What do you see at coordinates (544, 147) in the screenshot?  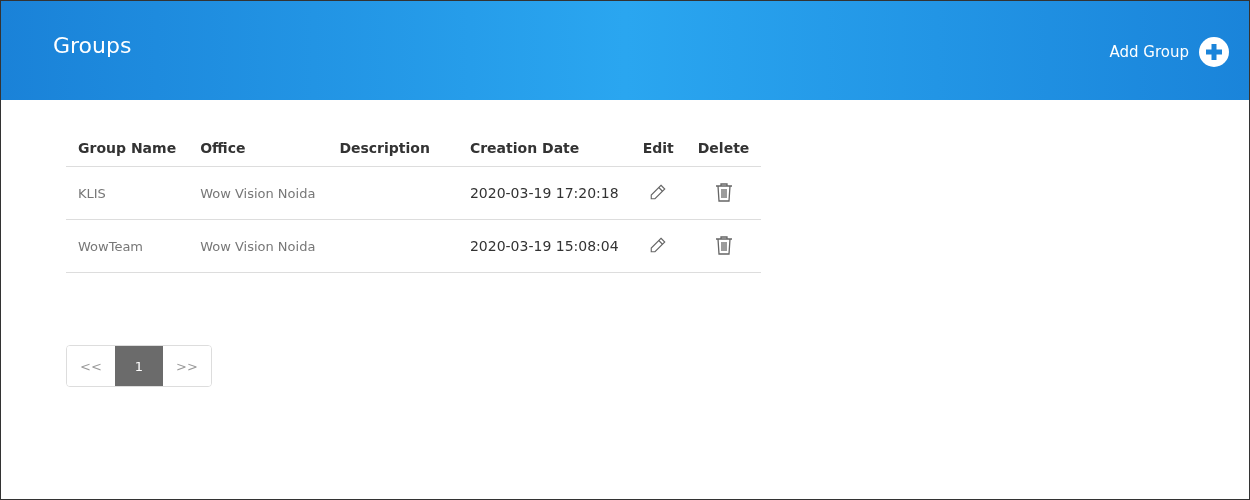 I see `column-header: Creation Date` at bounding box center [544, 147].